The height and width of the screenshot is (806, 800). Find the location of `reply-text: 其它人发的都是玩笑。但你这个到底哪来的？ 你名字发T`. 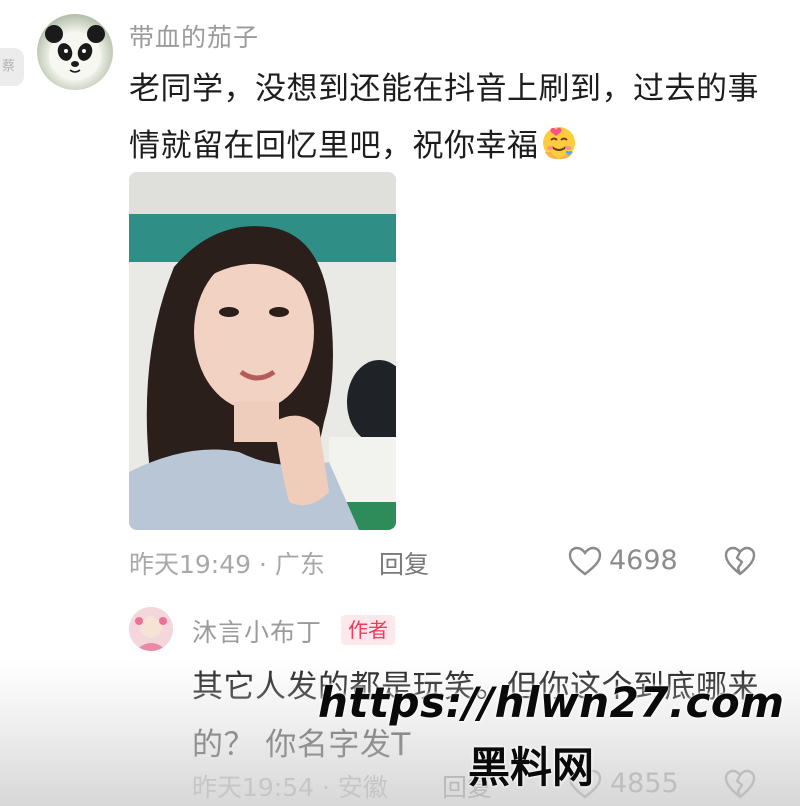

reply-text: 其它人发的都是玩笑。但你这个到底哪来的？ 你名字发T is located at coordinates (475, 716).